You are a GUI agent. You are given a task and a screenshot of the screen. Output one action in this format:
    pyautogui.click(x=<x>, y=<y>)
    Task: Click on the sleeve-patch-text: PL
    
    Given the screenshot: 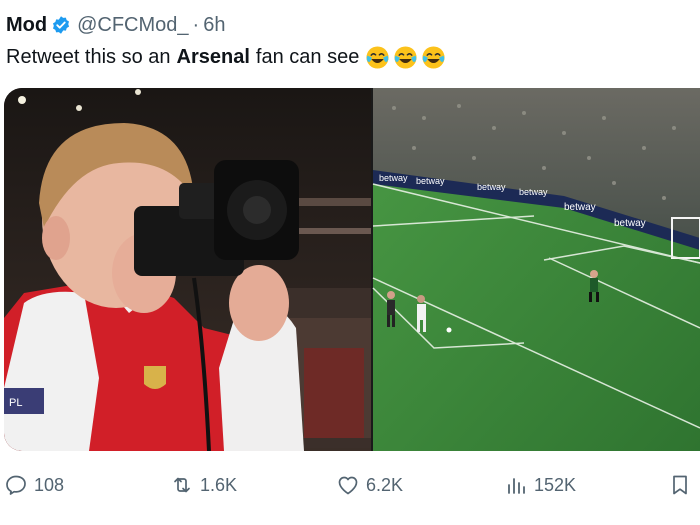 What is the action you would take?
    pyautogui.click(x=15, y=403)
    